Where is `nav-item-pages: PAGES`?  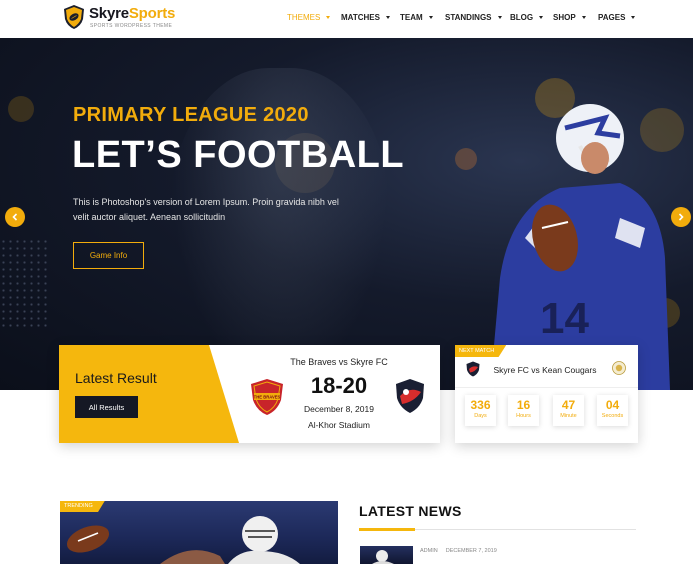 nav-item-pages: PAGES is located at coordinates (617, 17).